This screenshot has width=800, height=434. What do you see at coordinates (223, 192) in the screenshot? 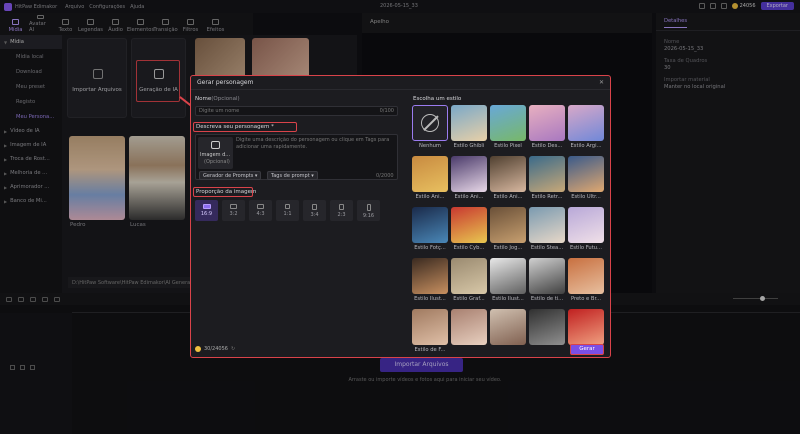
I see `ratio-label-highlight` at bounding box center [223, 192].